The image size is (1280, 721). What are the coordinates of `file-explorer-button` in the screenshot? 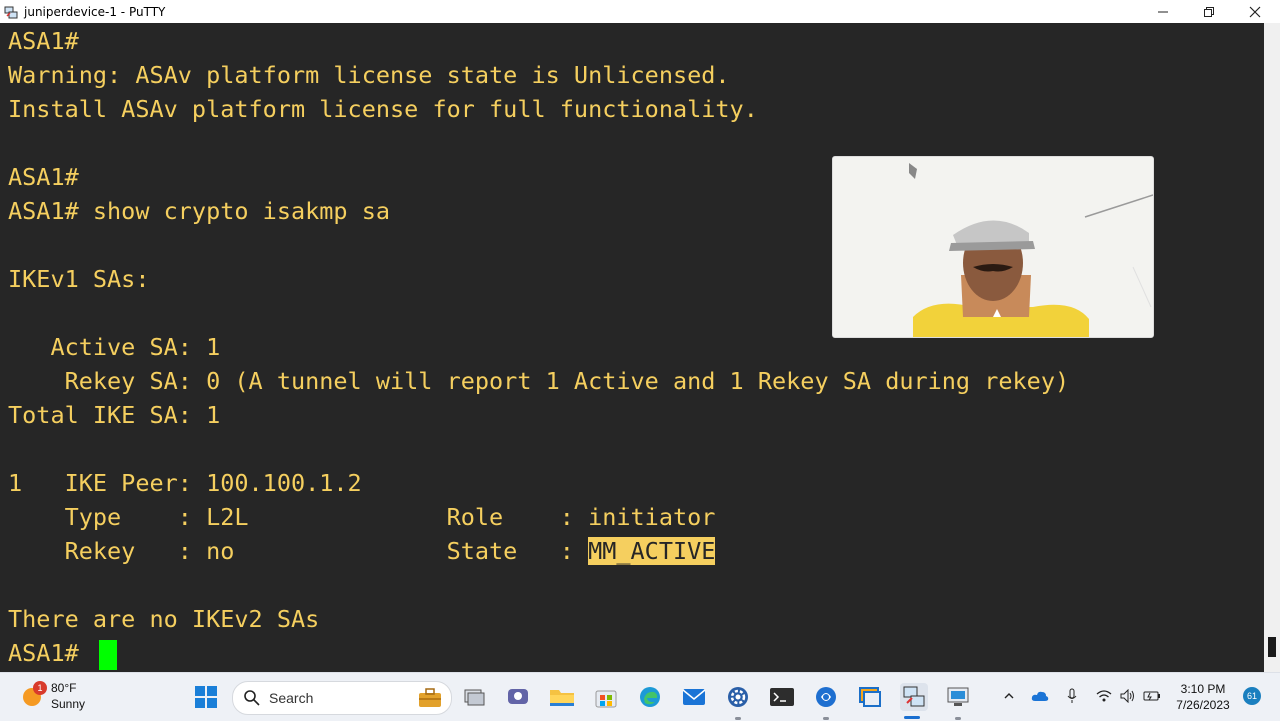 It's located at (562, 697).